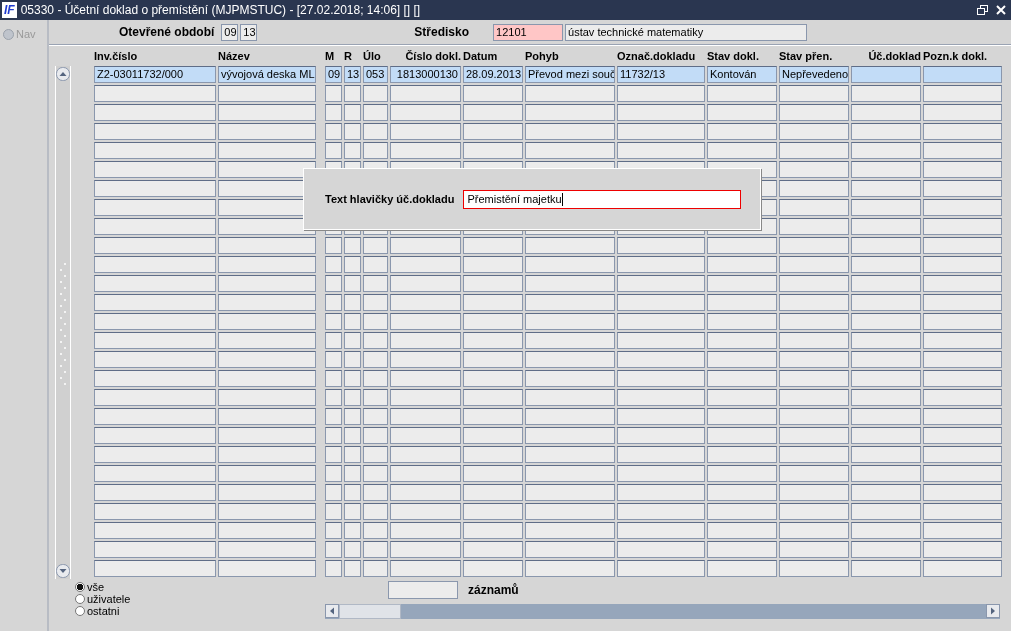 The width and height of the screenshot is (1011, 631). What do you see at coordinates (661, 74) in the screenshot?
I see `grid-field: 11732/13` at bounding box center [661, 74].